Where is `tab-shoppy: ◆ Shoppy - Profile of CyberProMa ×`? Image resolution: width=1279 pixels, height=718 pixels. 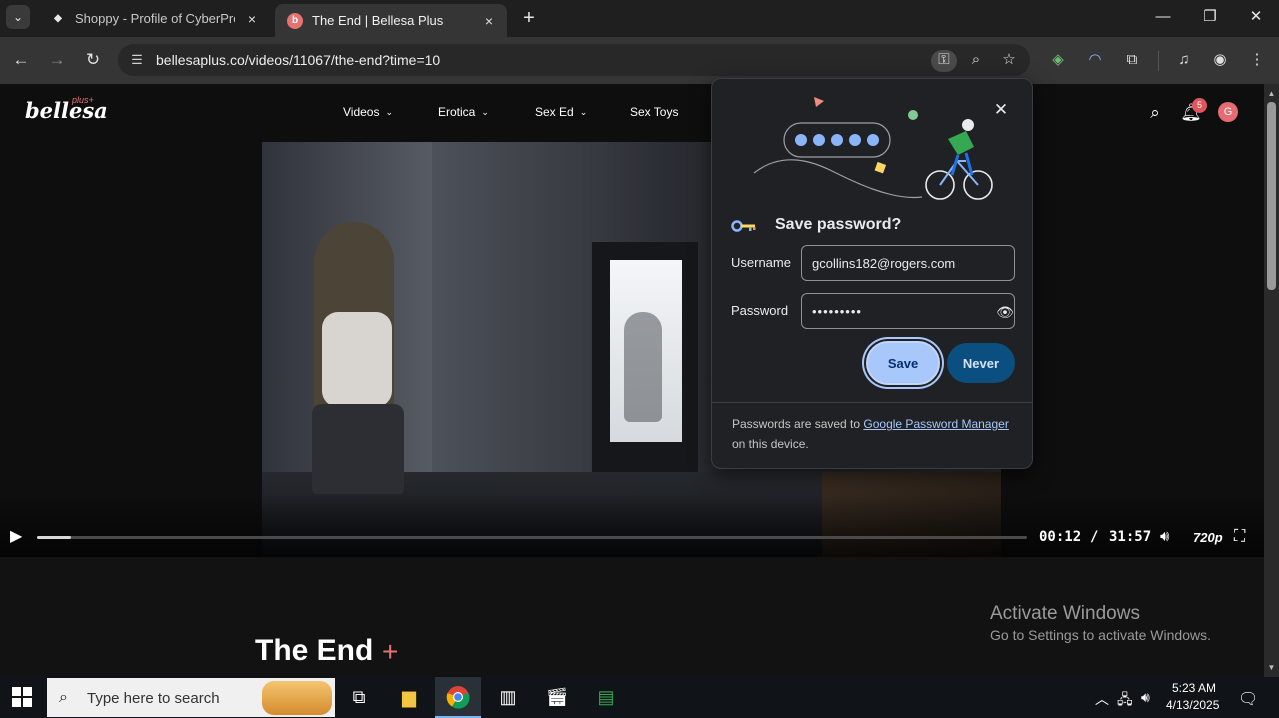
tab-shoppy: ◆ Shoppy - Profile of CyberProMa × is located at coordinates (154, 18).